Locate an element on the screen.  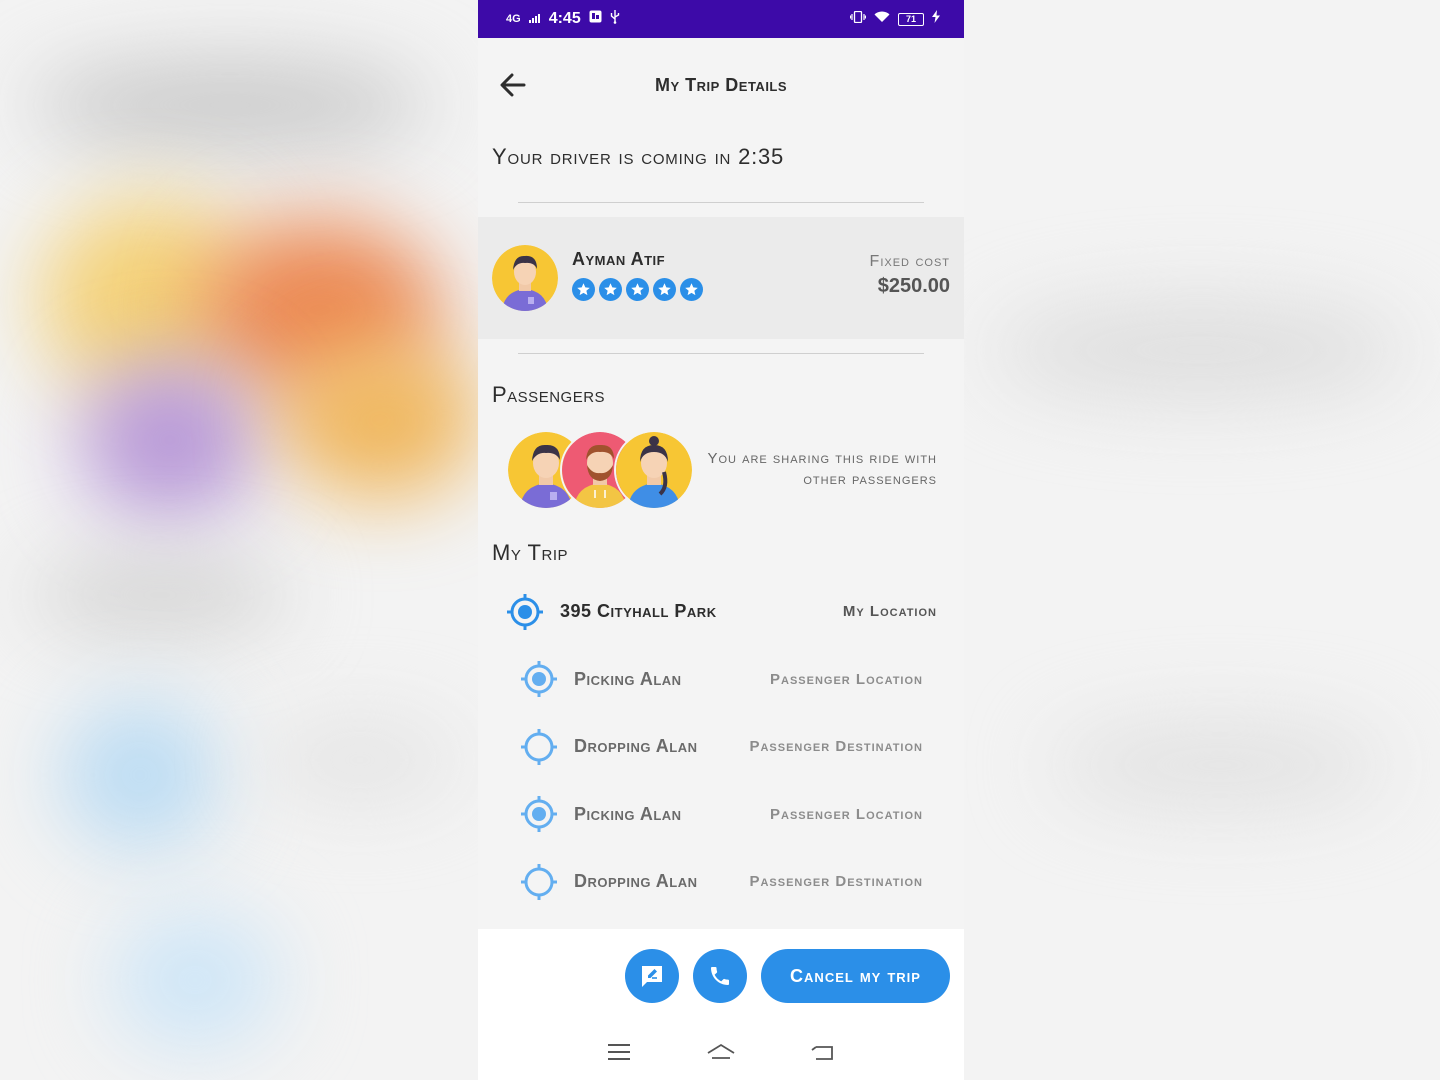
call-driver-button is located at coordinates (720, 976).